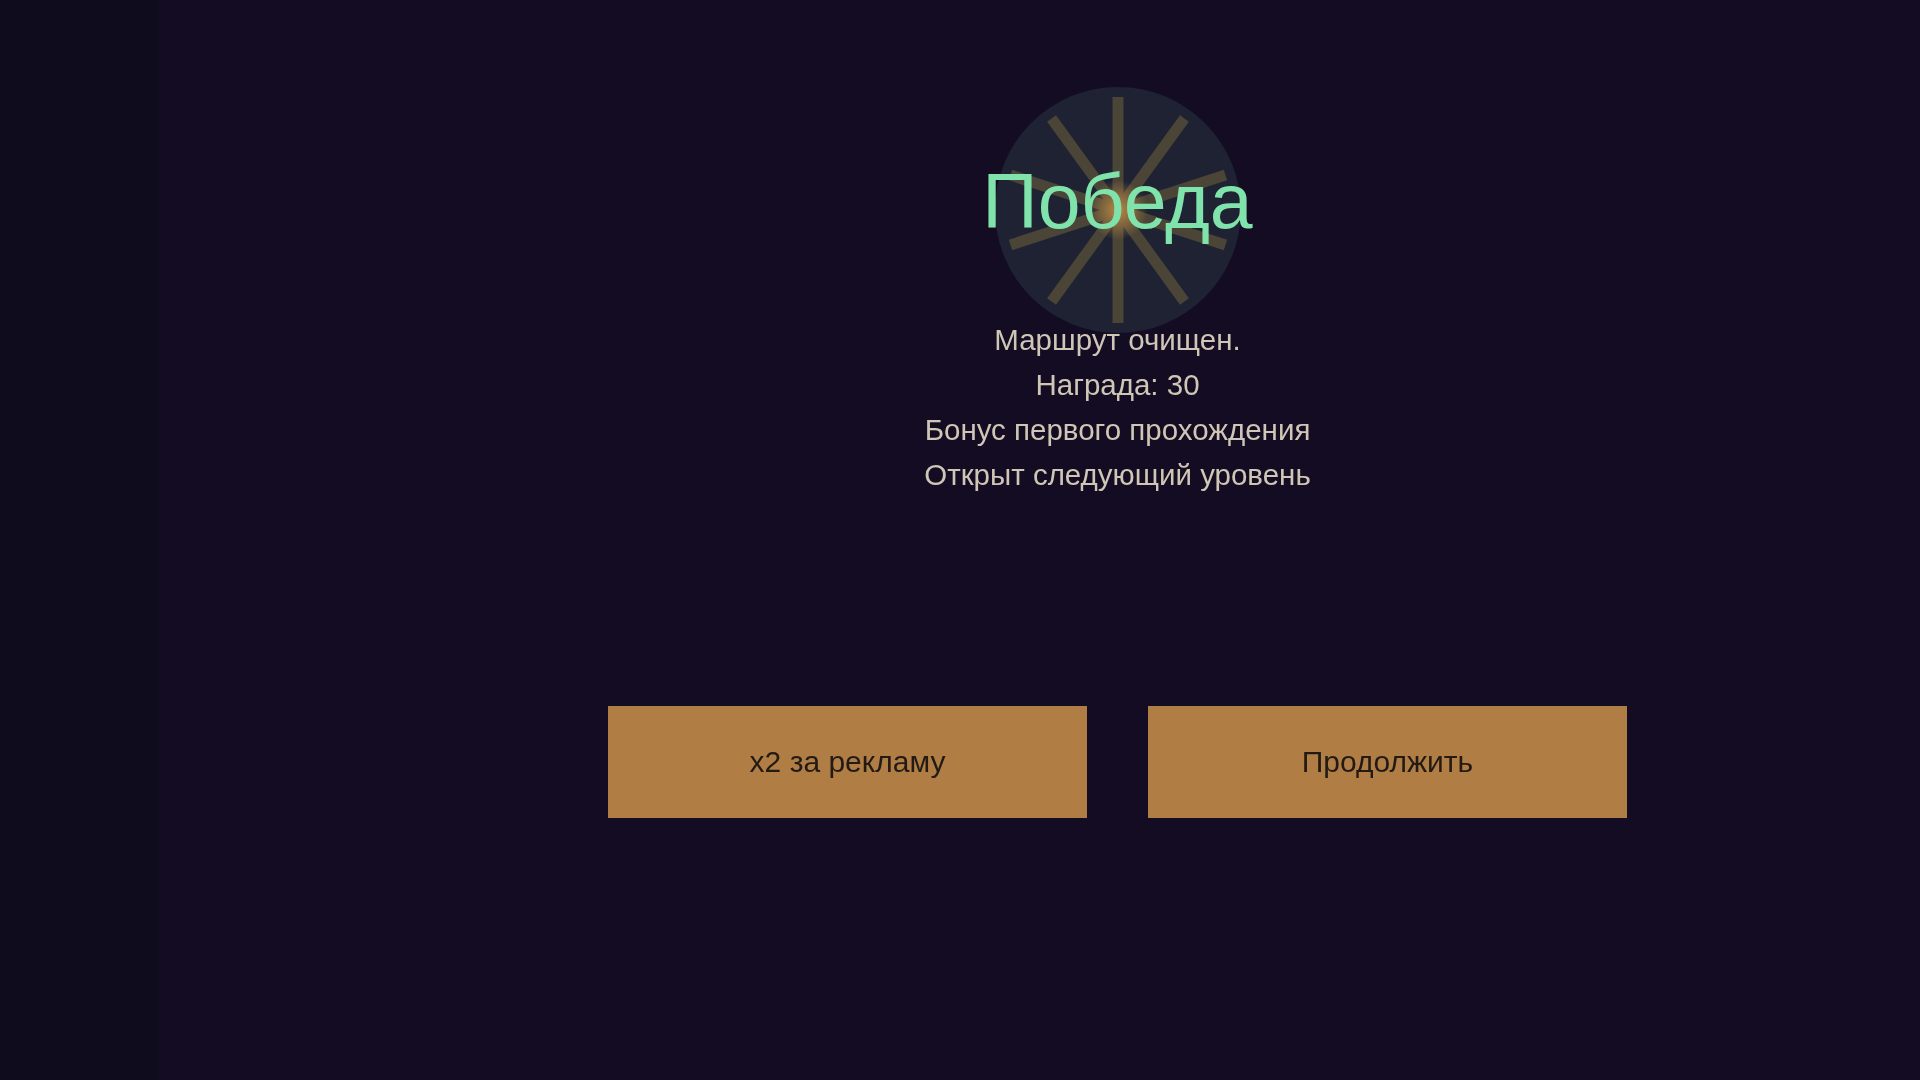 The width and height of the screenshot is (1920, 1080). I want to click on result-message: Награда: 30, so click(1117, 385).